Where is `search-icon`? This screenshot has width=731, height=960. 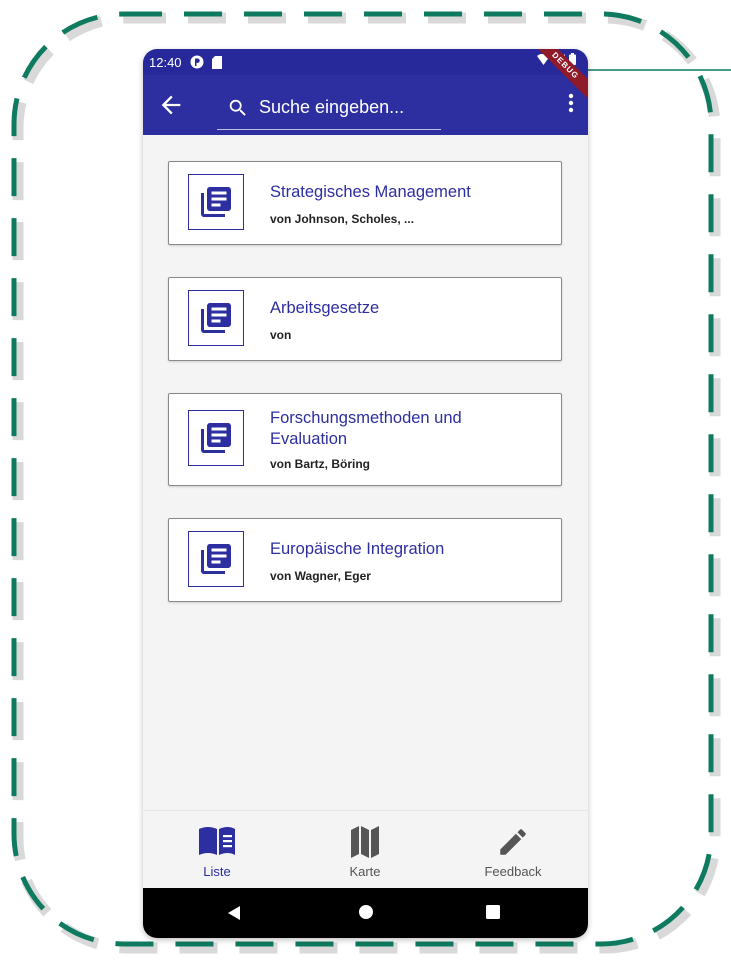
search-icon is located at coordinates (238, 110).